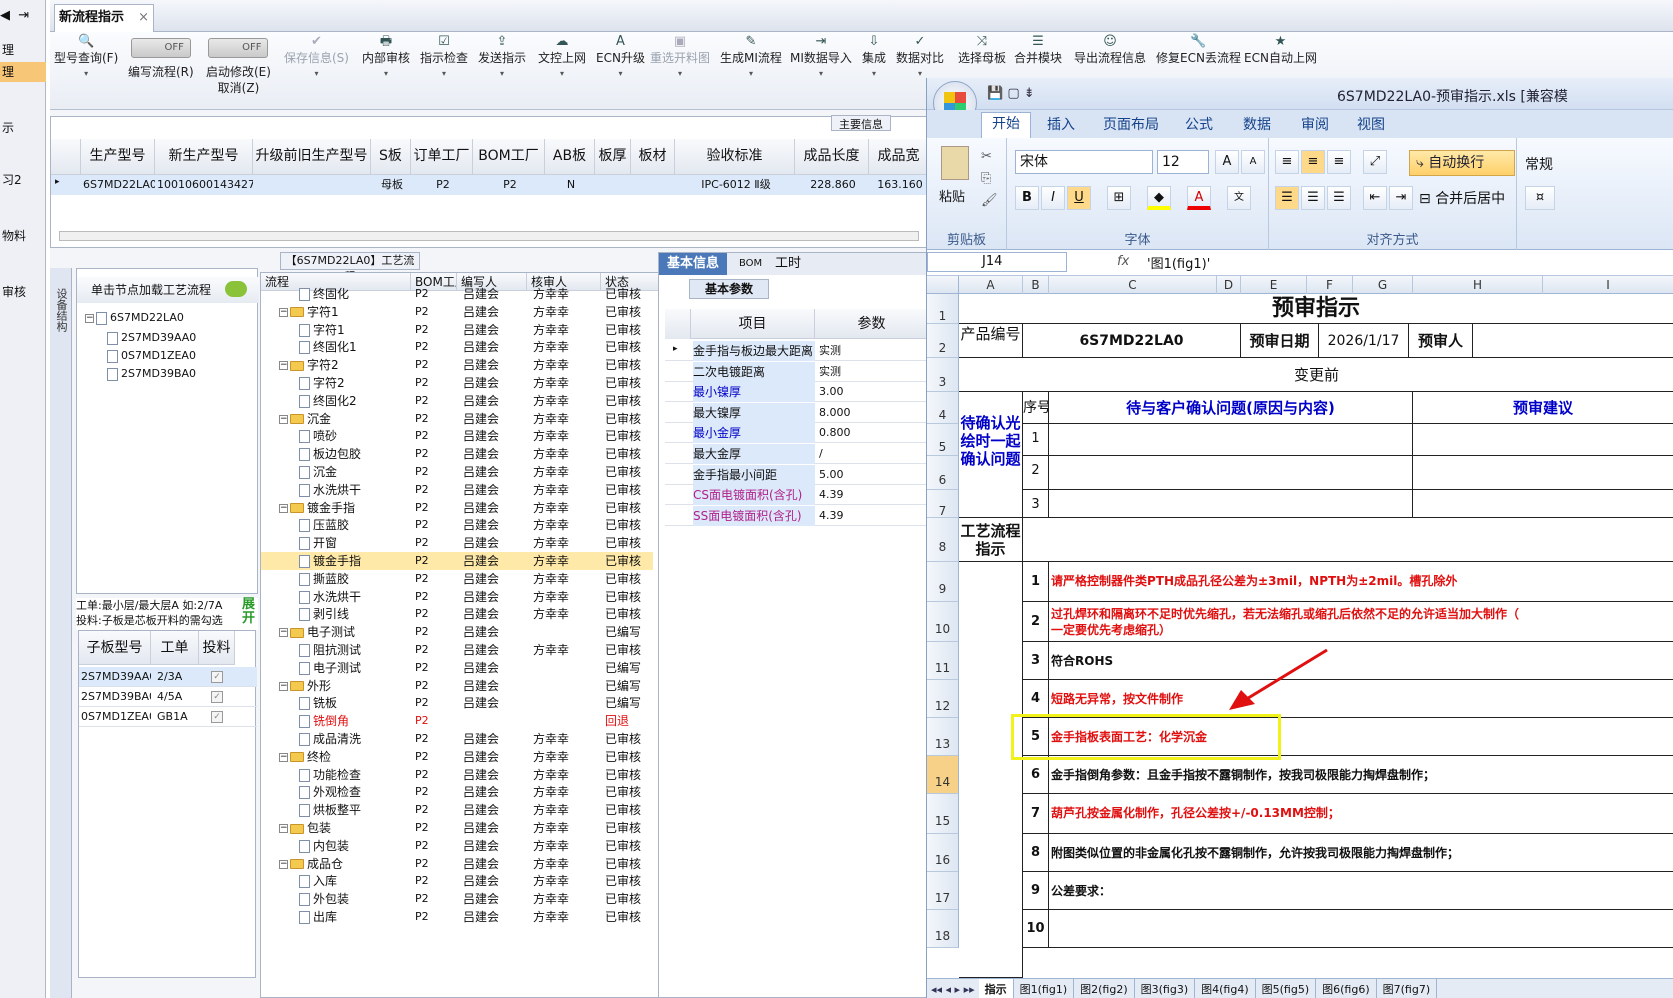 The height and width of the screenshot is (998, 1673). What do you see at coordinates (1361, 853) in the screenshot?
I see `item-text: 附图类似位置的非金属化孔按不露铜制作，允许按我司极限能力掏焊盘制作；` at bounding box center [1361, 853].